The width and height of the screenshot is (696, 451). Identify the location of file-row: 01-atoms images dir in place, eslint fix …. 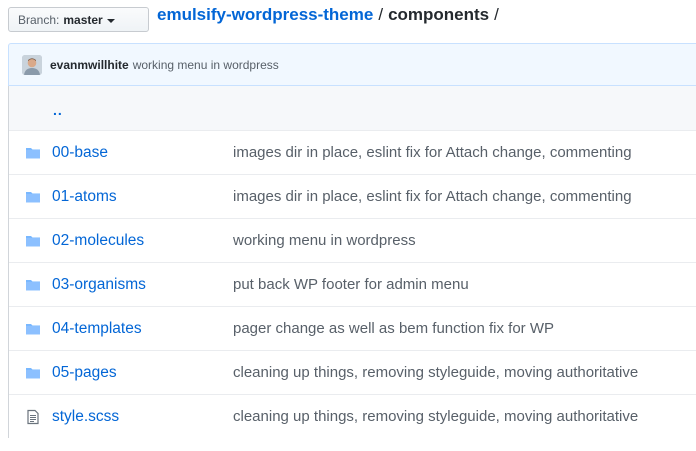
(352, 196).